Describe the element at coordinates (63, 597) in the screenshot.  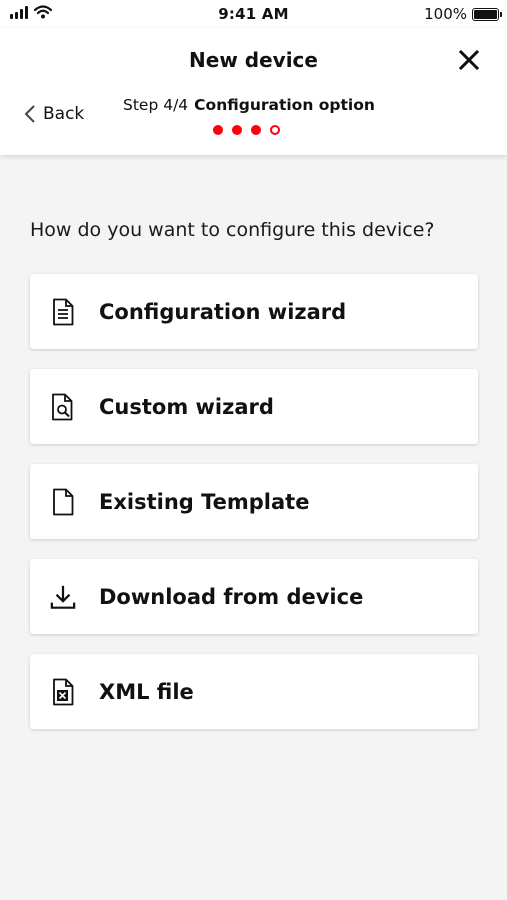
I see `download-icon` at that location.